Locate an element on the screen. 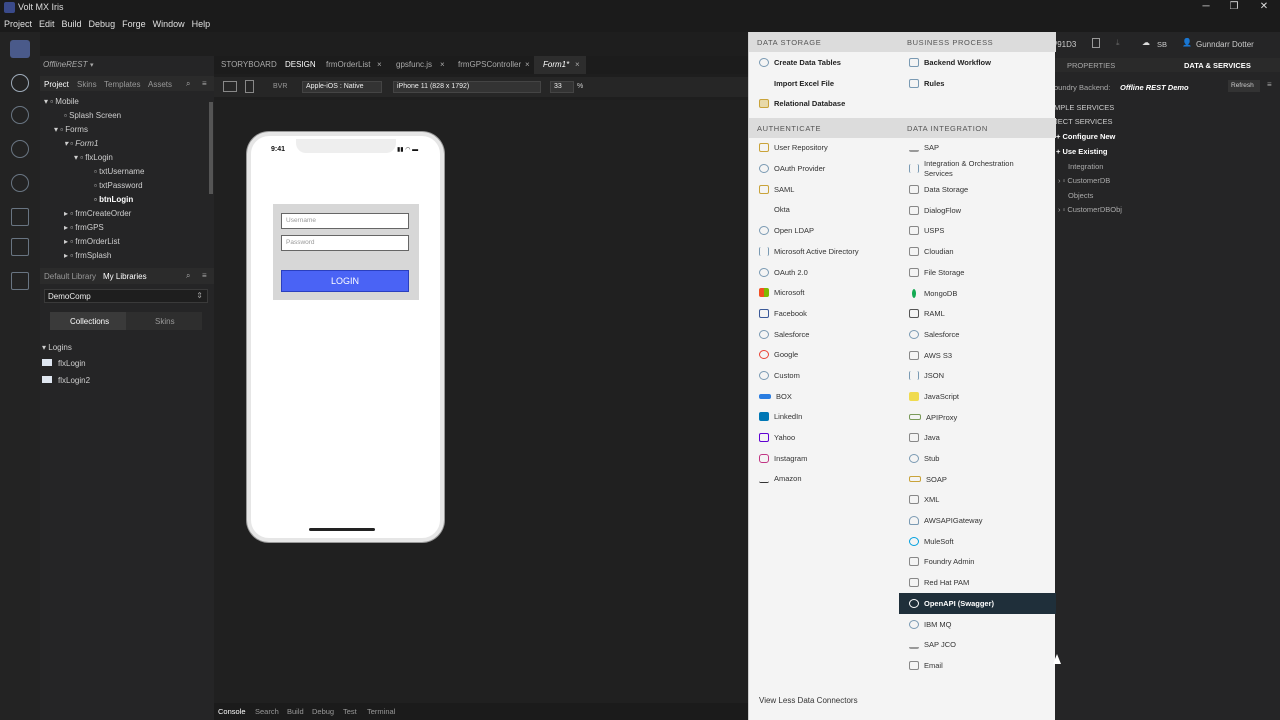 This screenshot has width=1280, height=720. menu-item-integration: Data Storage is located at coordinates (977, 189).